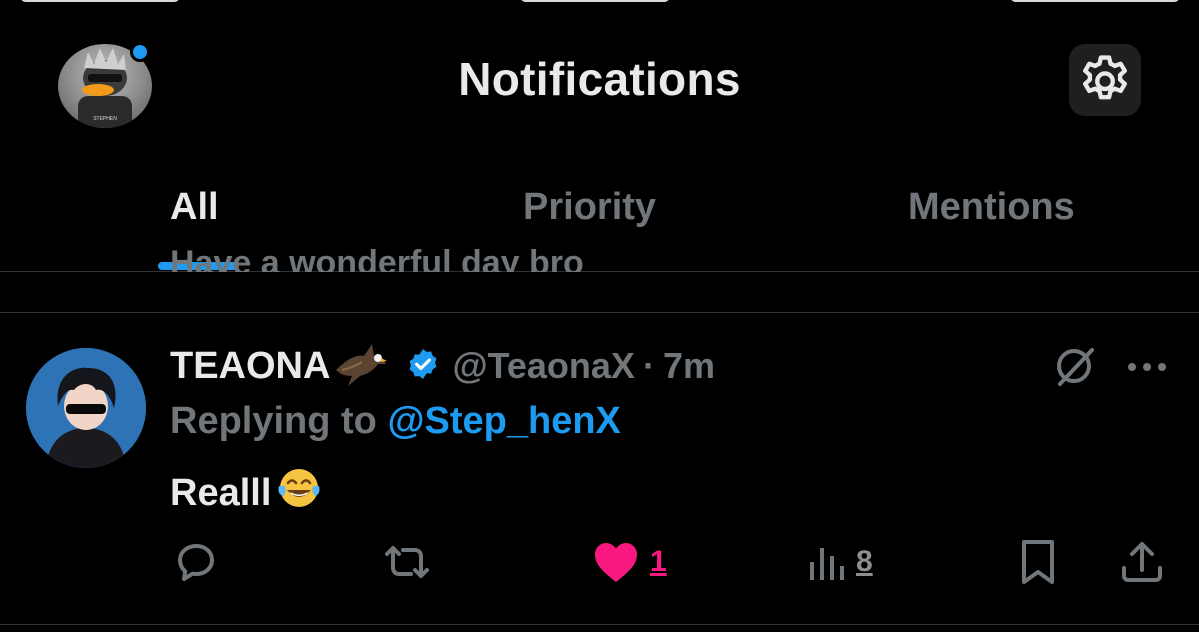 The image size is (1199, 632). What do you see at coordinates (442, 366) in the screenshot?
I see `tweet-header: TEAONA @TeaonaX · 7m` at bounding box center [442, 366].